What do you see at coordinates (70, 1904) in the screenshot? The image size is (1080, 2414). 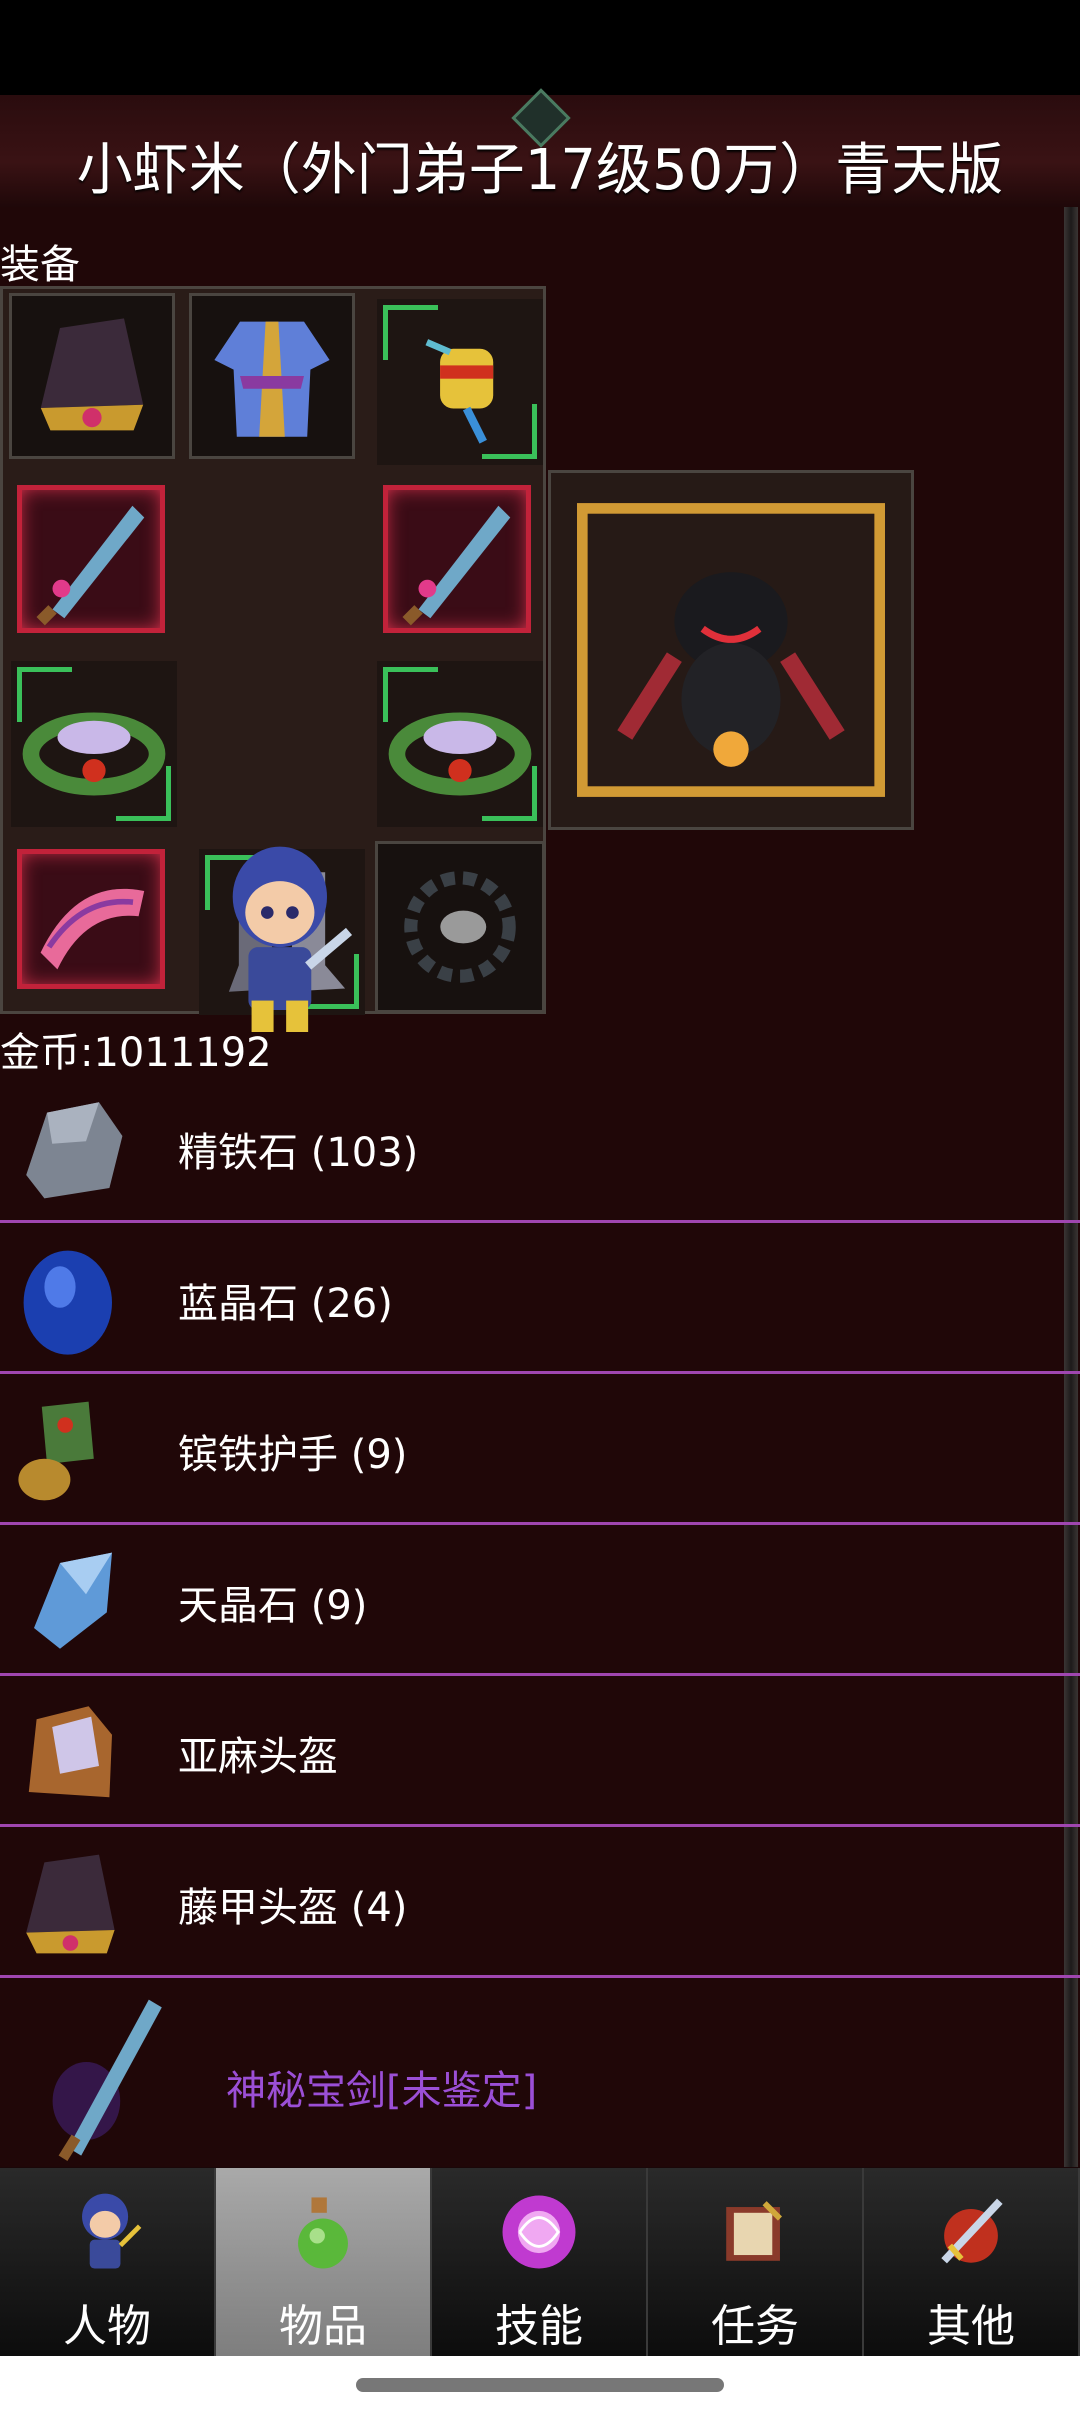 I see `rattan-helmet-icon` at bounding box center [70, 1904].